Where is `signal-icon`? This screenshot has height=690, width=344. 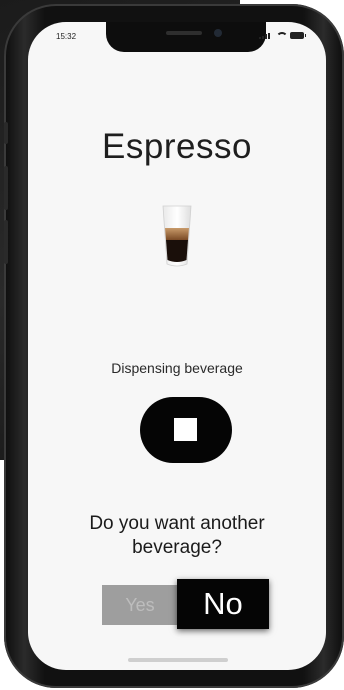 signal-icon is located at coordinates (264, 36).